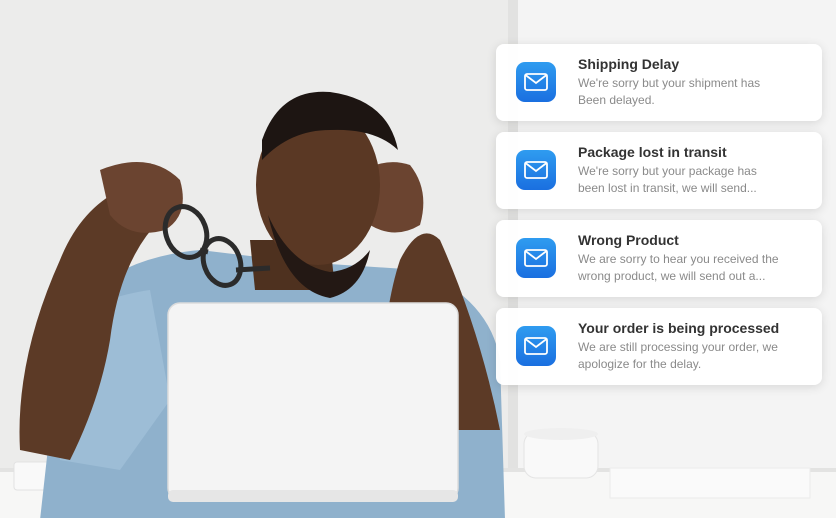 The width and height of the screenshot is (836, 518). What do you see at coordinates (669, 83) in the screenshot?
I see `notification-body-line: We're sorry but your shipment has` at bounding box center [669, 83].